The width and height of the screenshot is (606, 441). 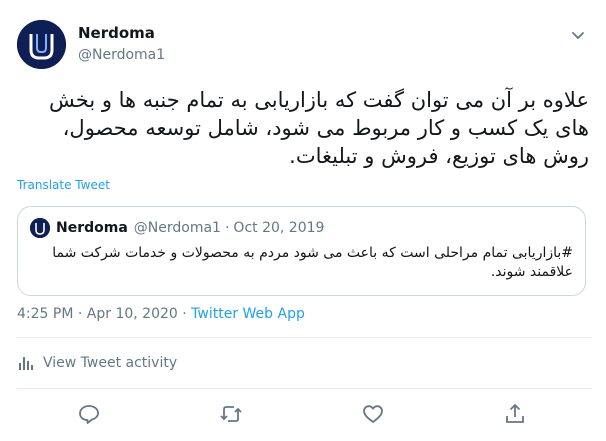 I want to click on bar-chart-icon, so click(x=26, y=363).